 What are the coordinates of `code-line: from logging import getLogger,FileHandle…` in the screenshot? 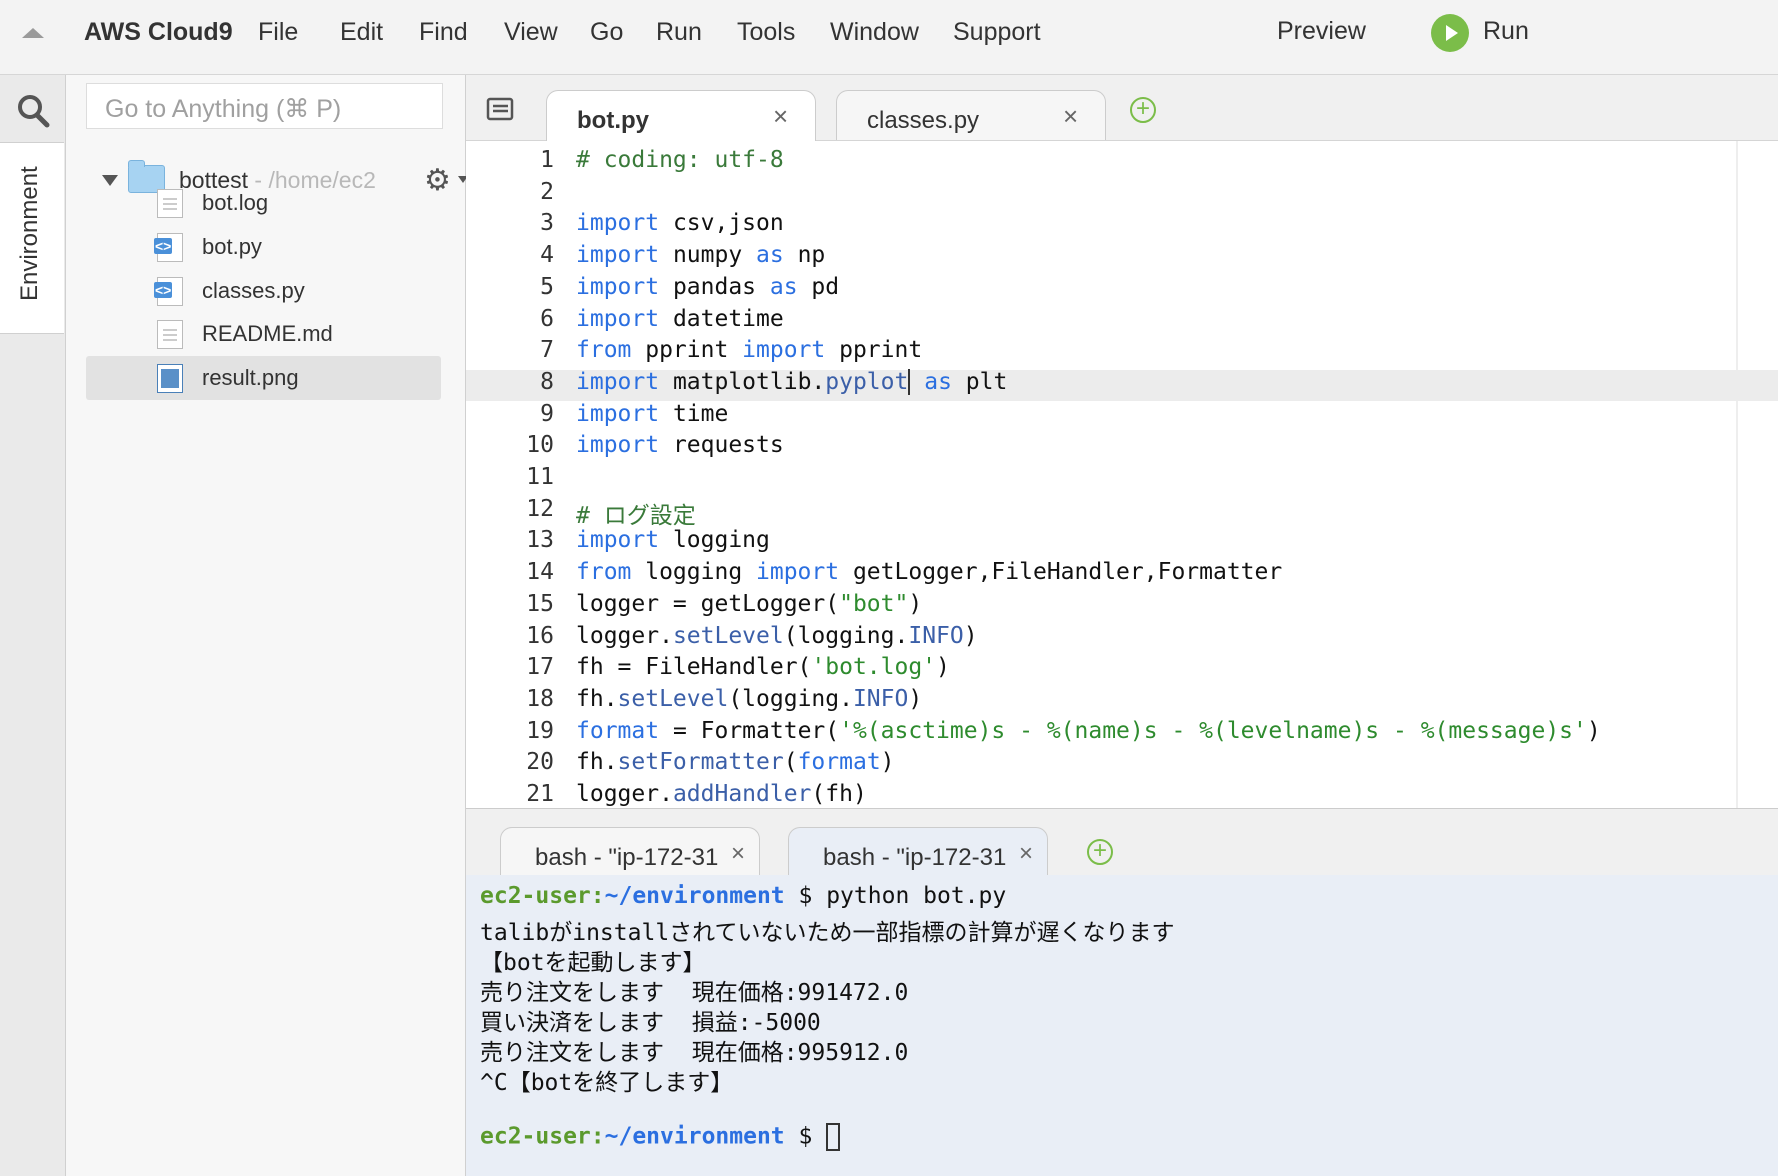 It's located at (929, 572).